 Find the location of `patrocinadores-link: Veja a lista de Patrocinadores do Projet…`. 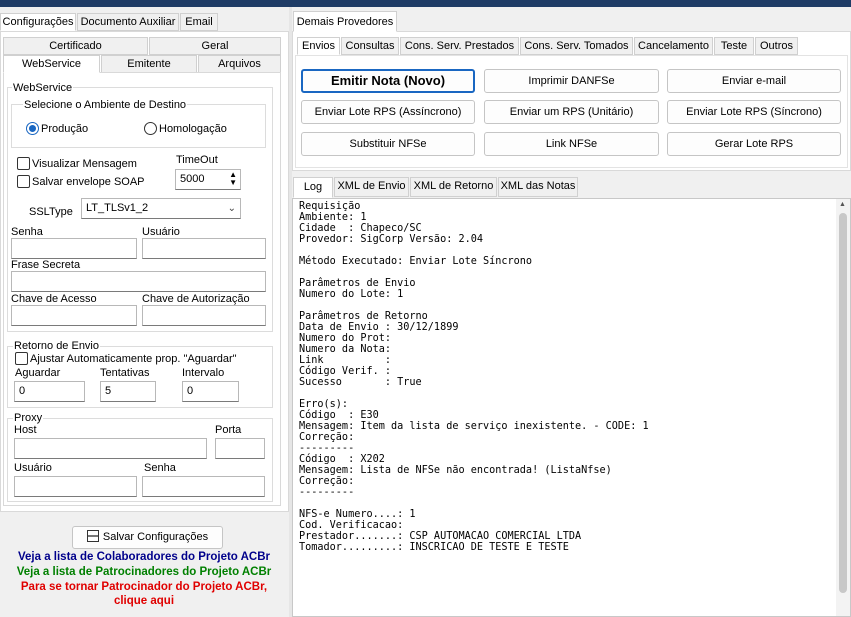

patrocinadores-link: Veja a lista de Patrocinadores do Projet… is located at coordinates (144, 572).